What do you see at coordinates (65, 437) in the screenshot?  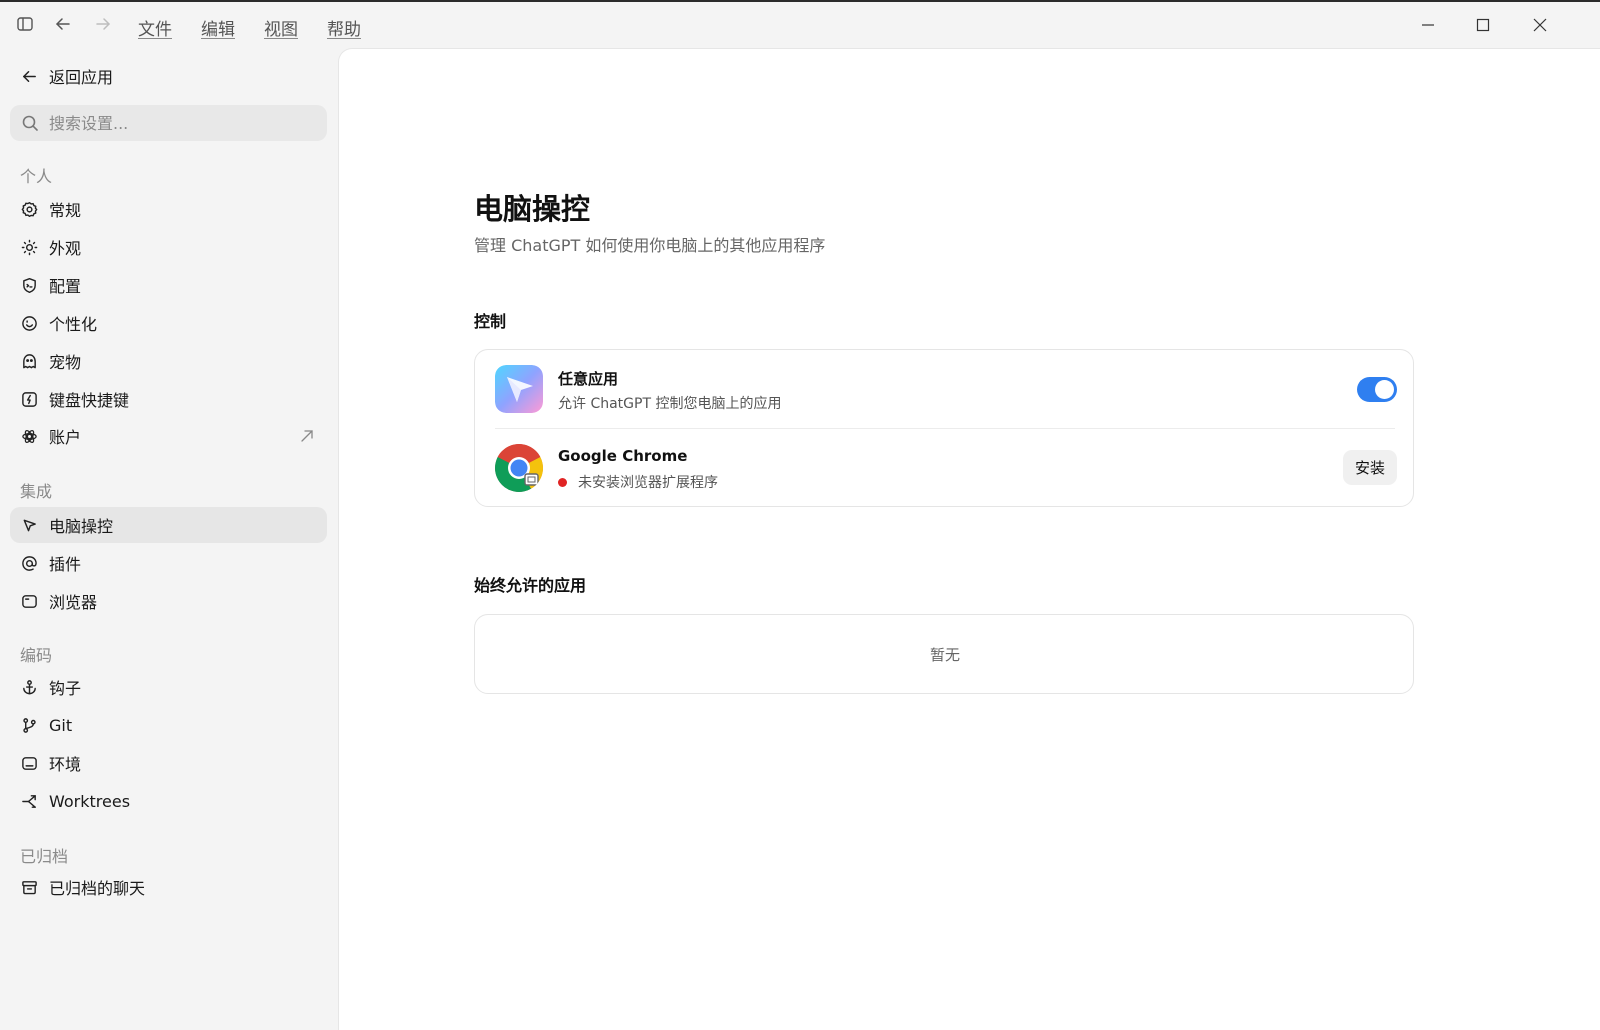 I see `sidebar-item-label: 账户` at bounding box center [65, 437].